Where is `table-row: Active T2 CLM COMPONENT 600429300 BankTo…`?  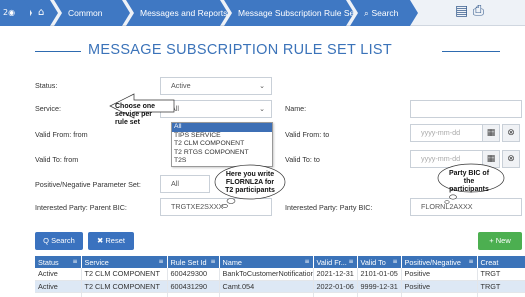 table-row: Active T2 CLM COMPONENT 600429300 BankTo… is located at coordinates (280, 274).